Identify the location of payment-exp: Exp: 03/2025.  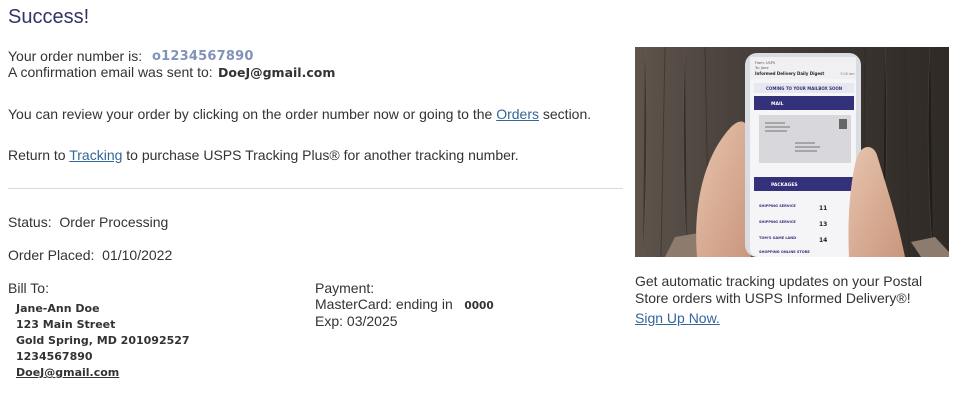
(356, 321).